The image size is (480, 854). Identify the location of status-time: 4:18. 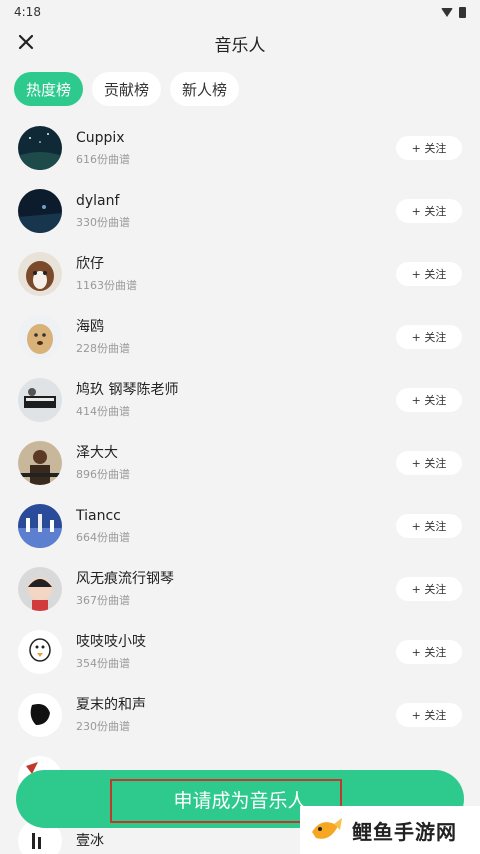
(27, 12).